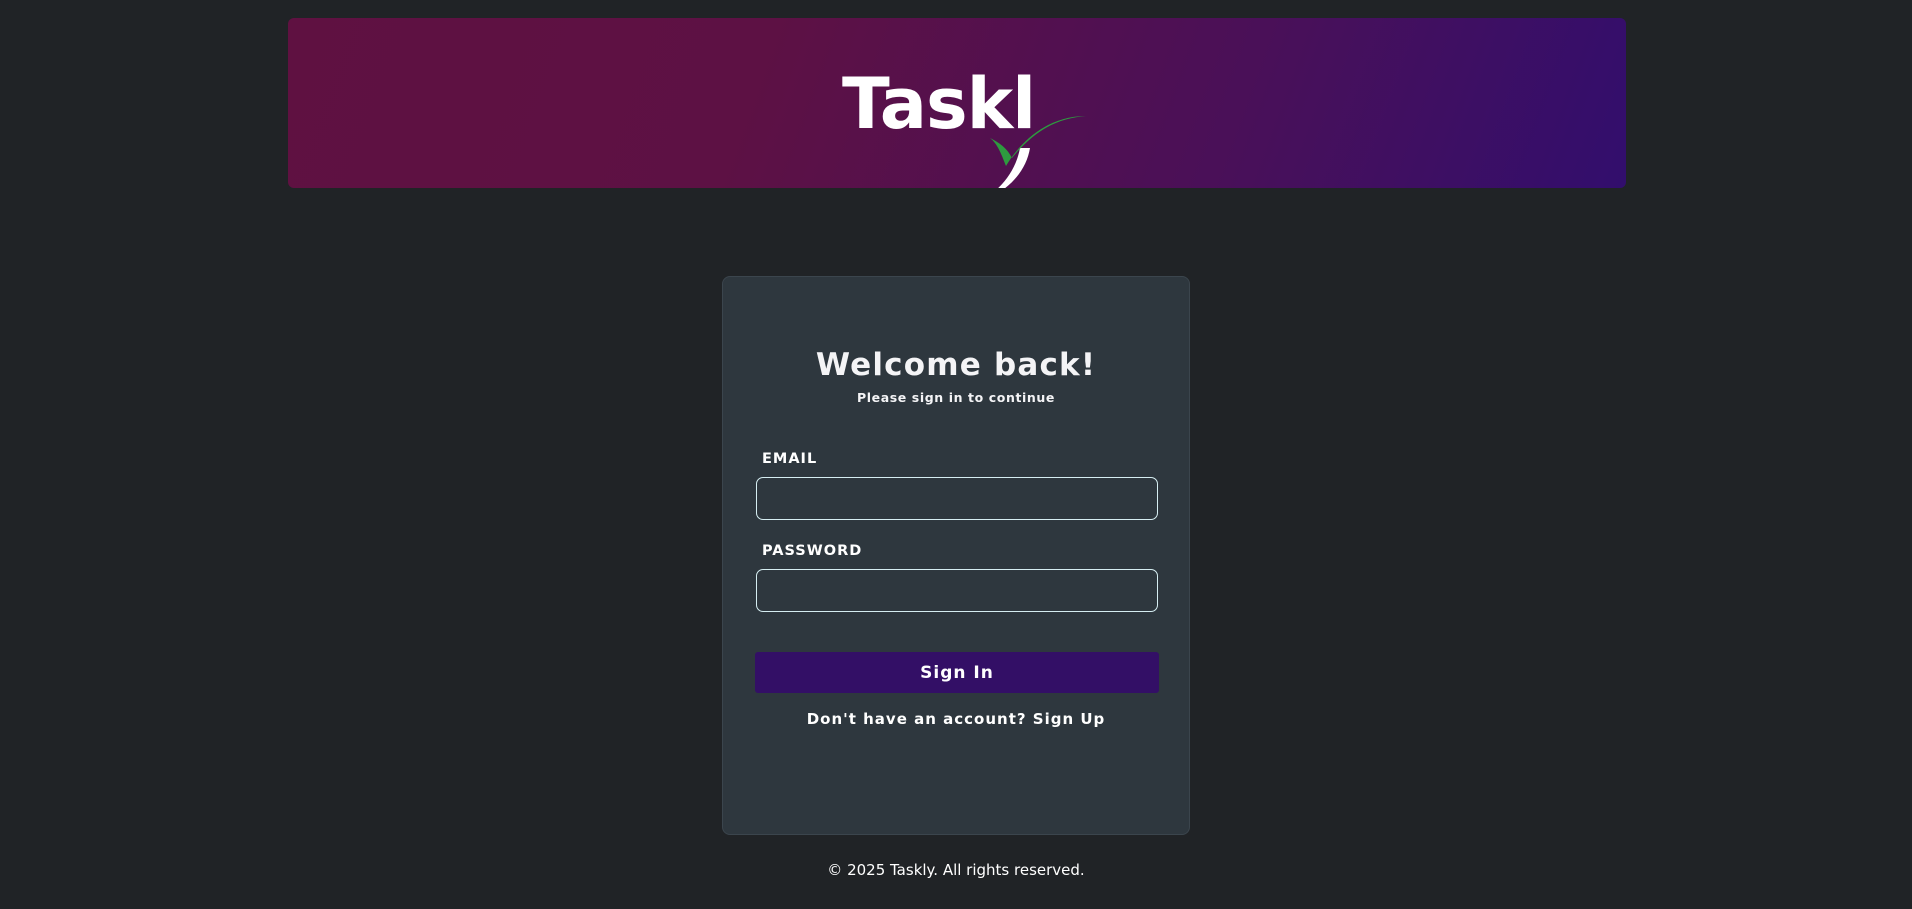 This screenshot has width=1912, height=909. Describe the element at coordinates (957, 672) in the screenshot. I see `sign-in-button: Sign In` at that location.